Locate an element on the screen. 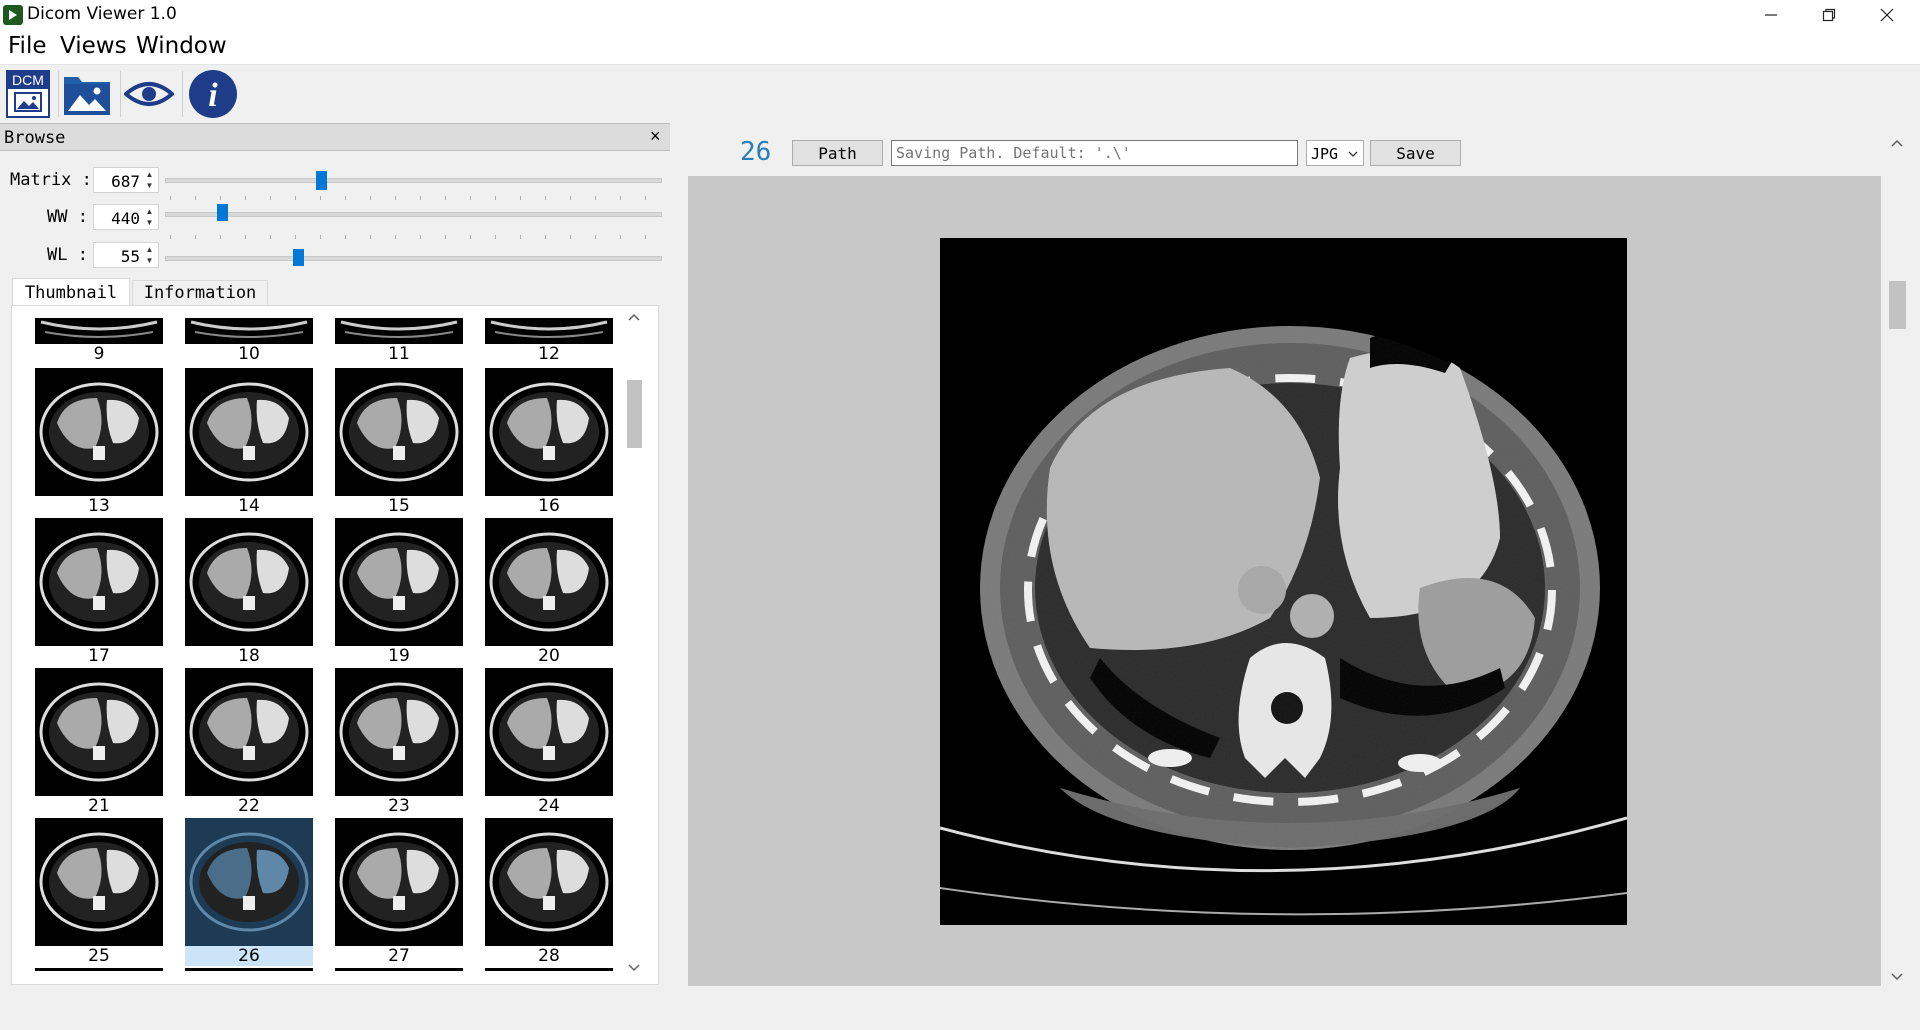  thumbnail-label: 14 is located at coordinates (249, 506).